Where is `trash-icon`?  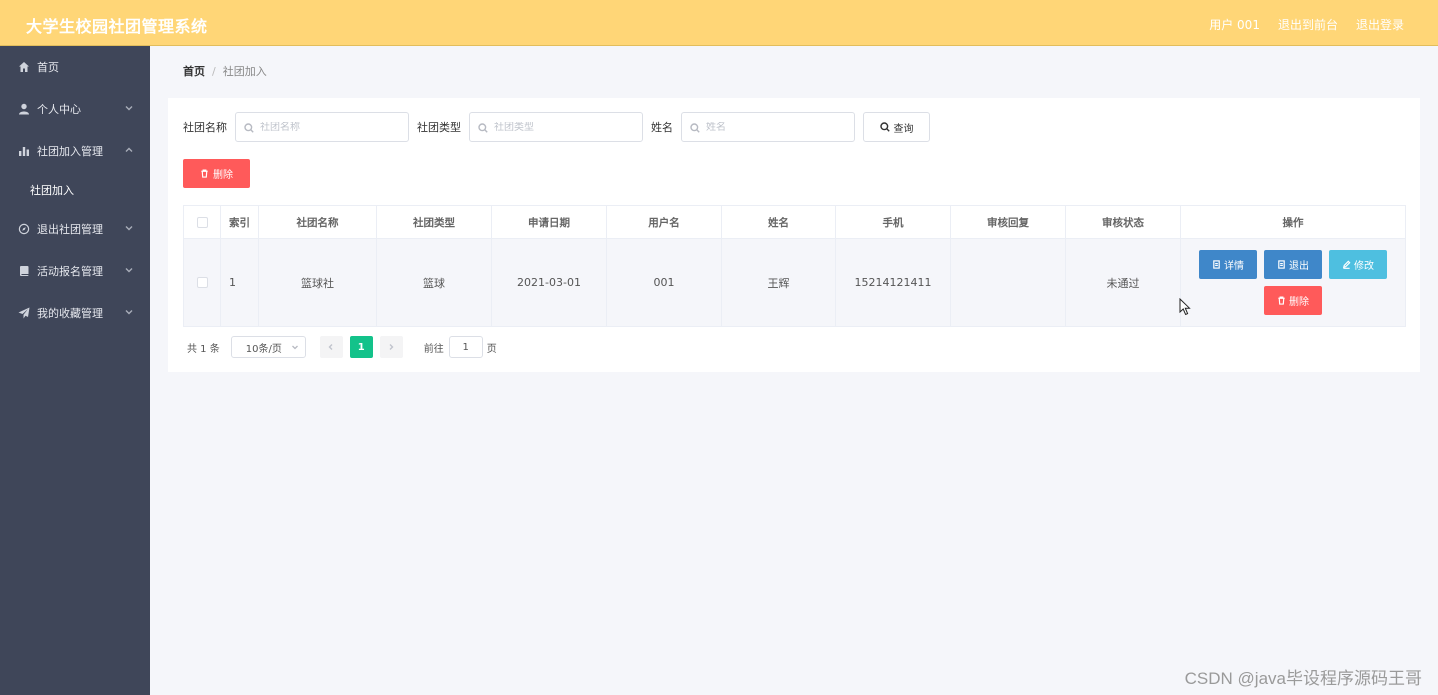
trash-icon is located at coordinates (204, 173).